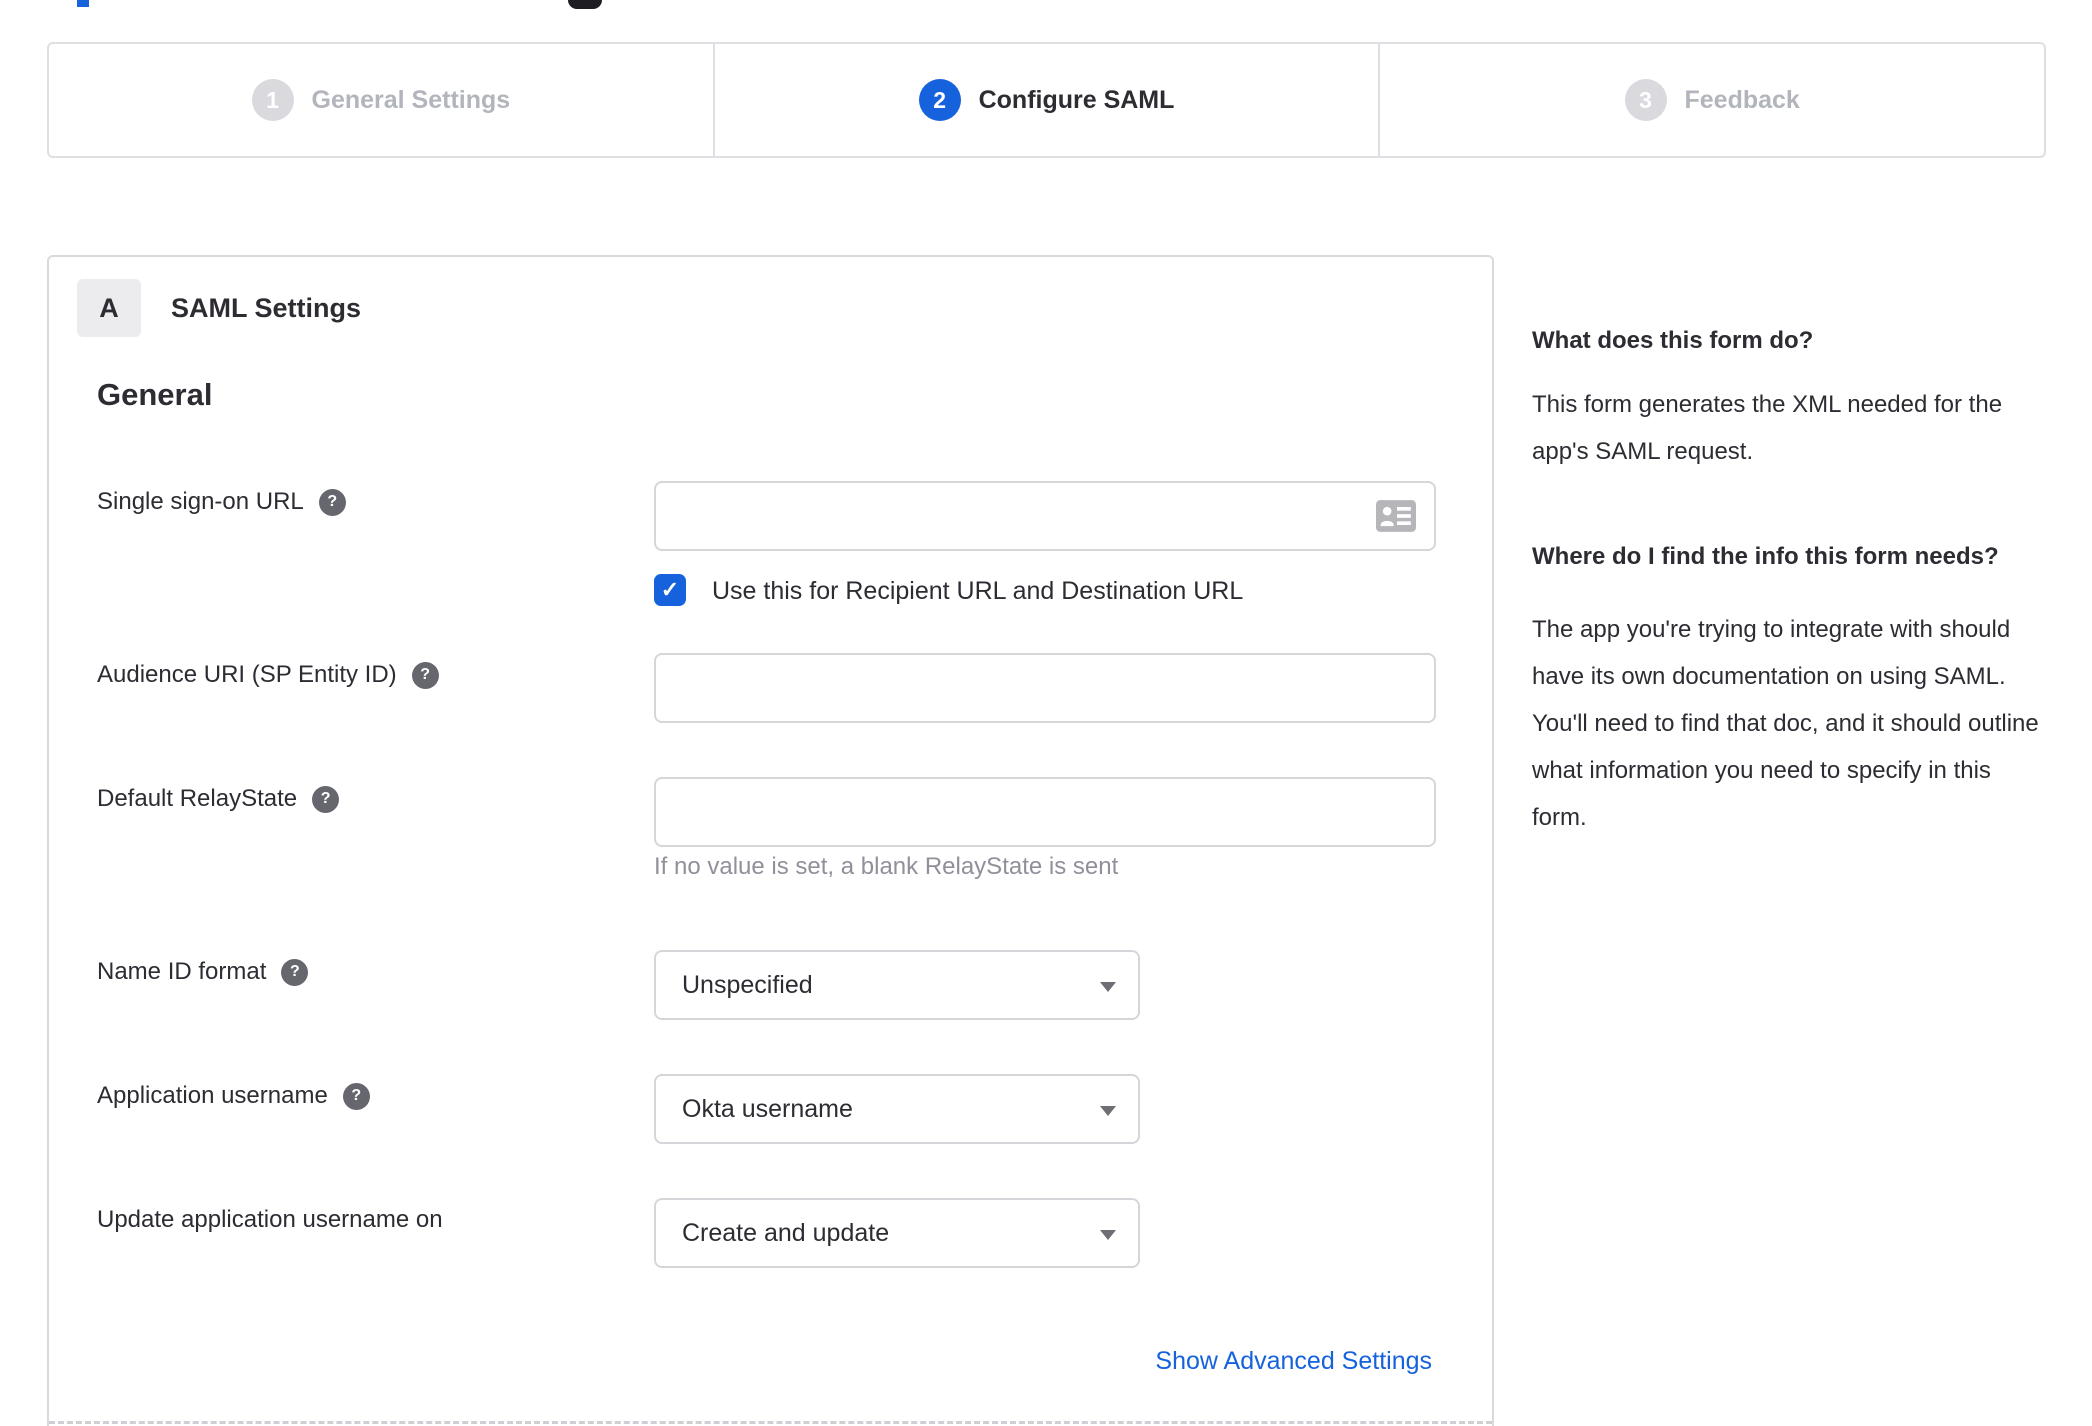 The image size is (2092, 1426). I want to click on clipped-icon-fragment, so click(585, 4).